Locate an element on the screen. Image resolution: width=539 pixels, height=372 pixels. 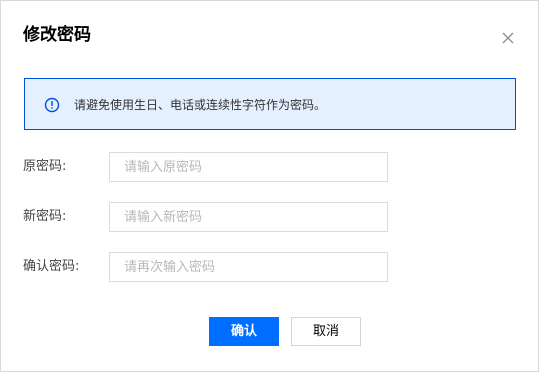
dialog-title: 修改密码 is located at coordinates (57, 35).